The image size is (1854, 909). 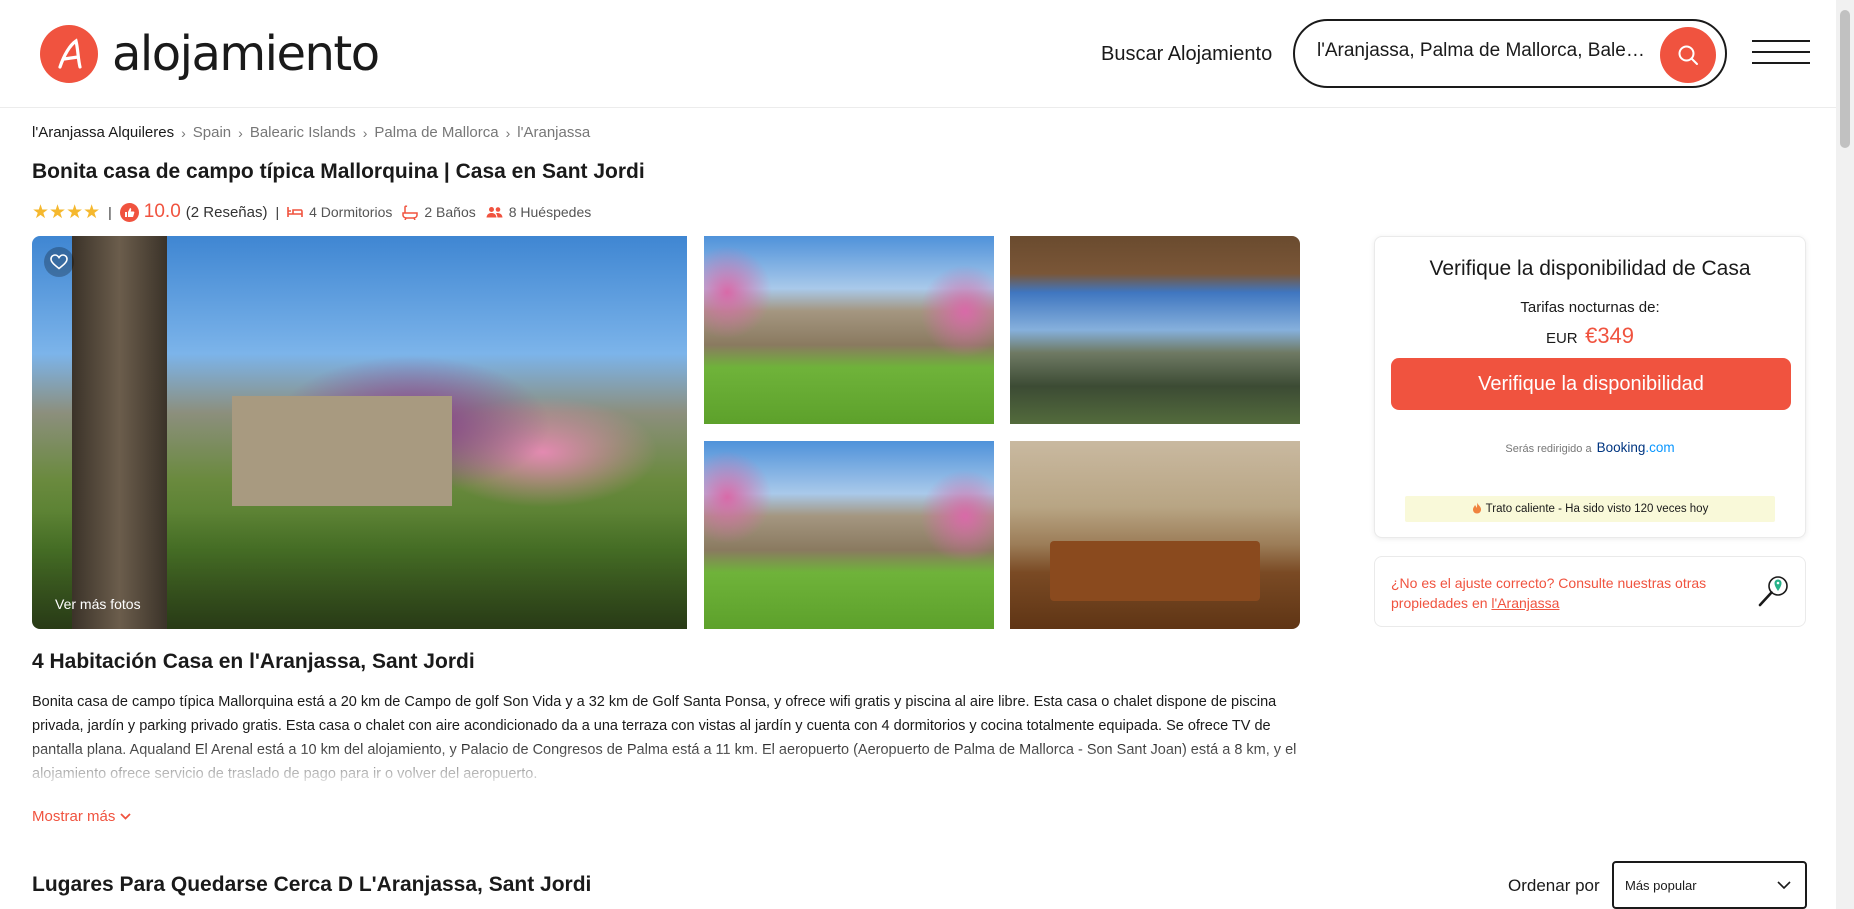 I want to click on magnifier-pin-icon, so click(x=1773, y=591).